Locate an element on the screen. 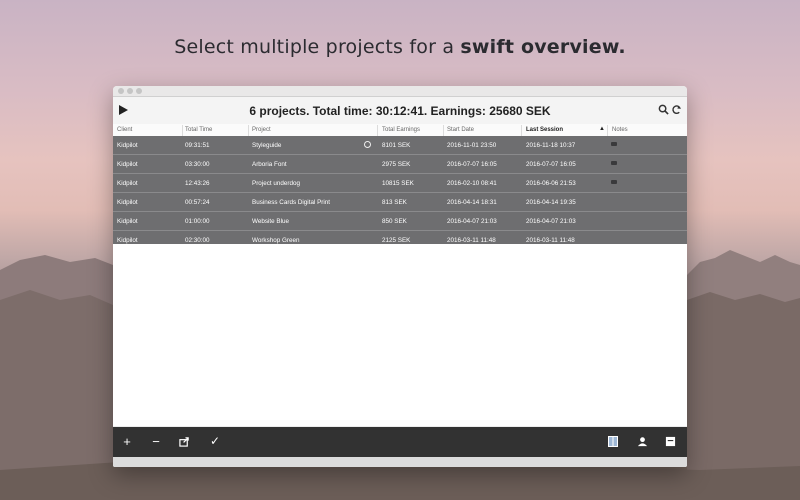  earnings-cell: 850 SEK is located at coordinates (394, 221).